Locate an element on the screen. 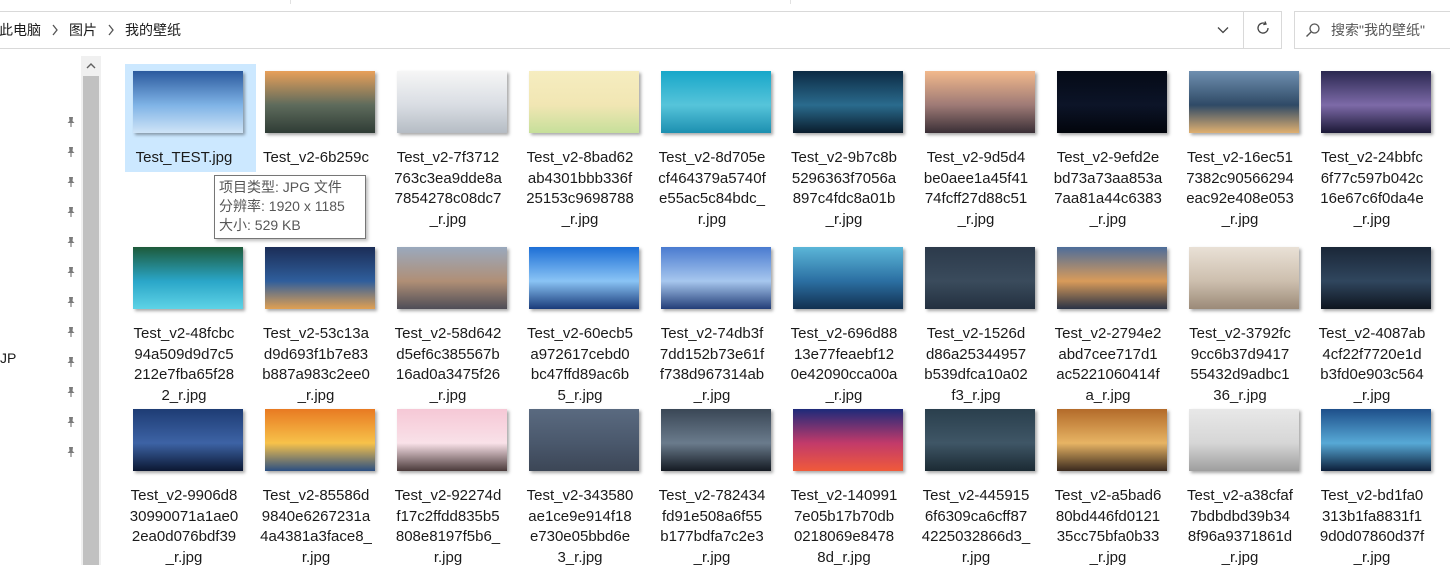 The height and width of the screenshot is (568, 1450). file-name-line: 16e67c6f0da4e is located at coordinates (1372, 199).